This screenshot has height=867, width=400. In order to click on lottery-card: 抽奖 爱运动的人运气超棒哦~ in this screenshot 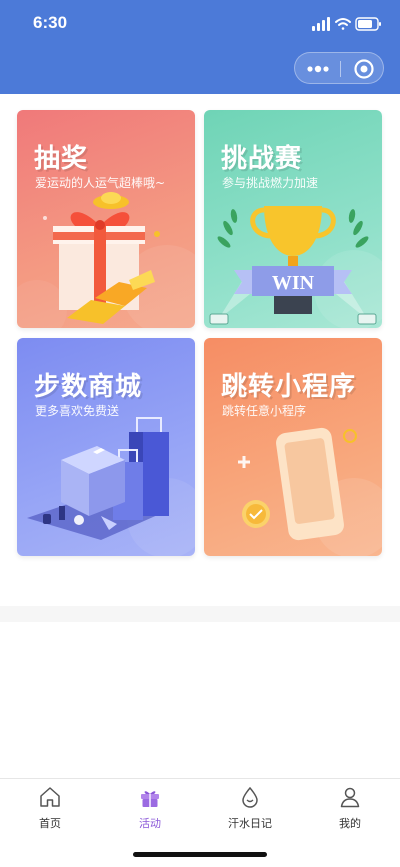, I will do `click(106, 219)`.